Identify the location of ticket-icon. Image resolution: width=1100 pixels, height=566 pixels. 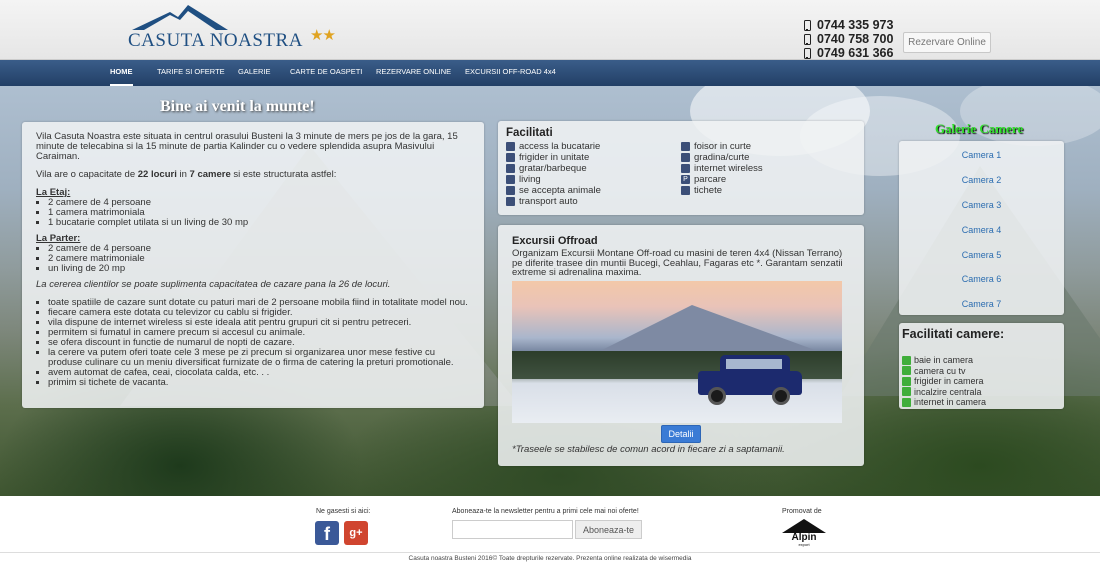
(685, 190).